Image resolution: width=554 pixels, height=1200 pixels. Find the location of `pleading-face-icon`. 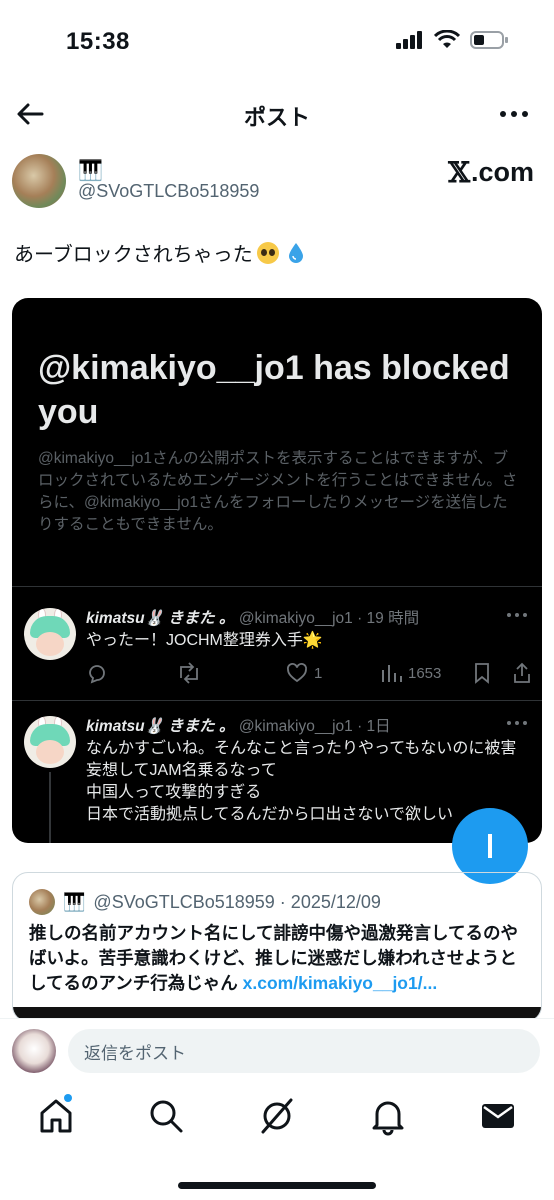

pleading-face-icon is located at coordinates (267, 252).